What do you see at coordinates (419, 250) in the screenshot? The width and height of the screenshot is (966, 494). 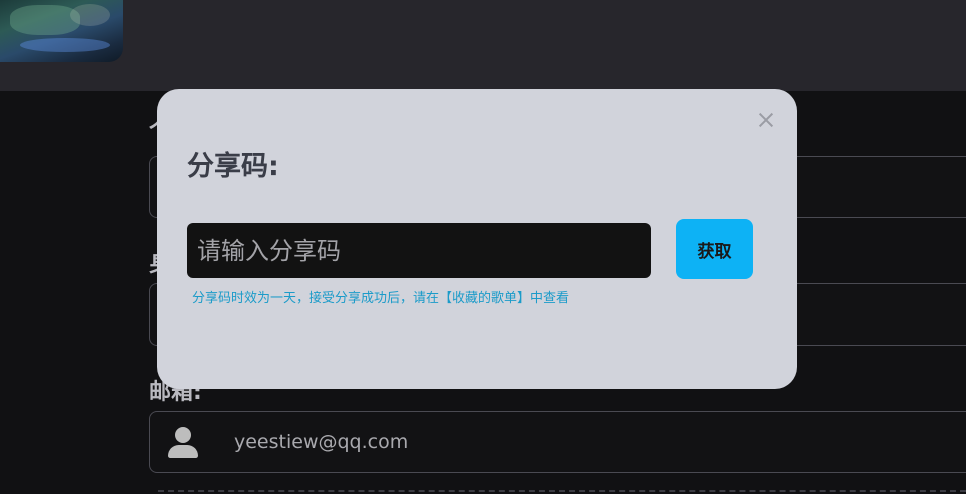 I see `share-code-input` at bounding box center [419, 250].